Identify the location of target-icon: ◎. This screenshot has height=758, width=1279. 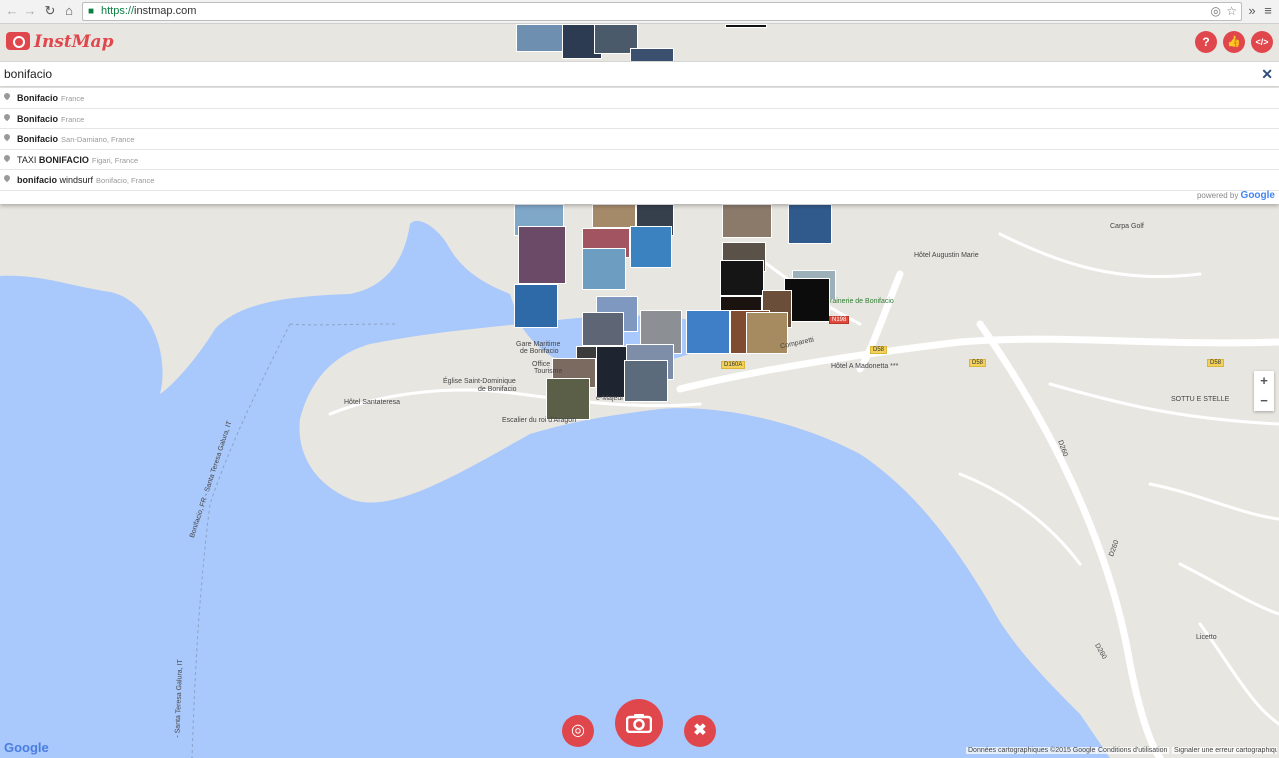
(578, 730).